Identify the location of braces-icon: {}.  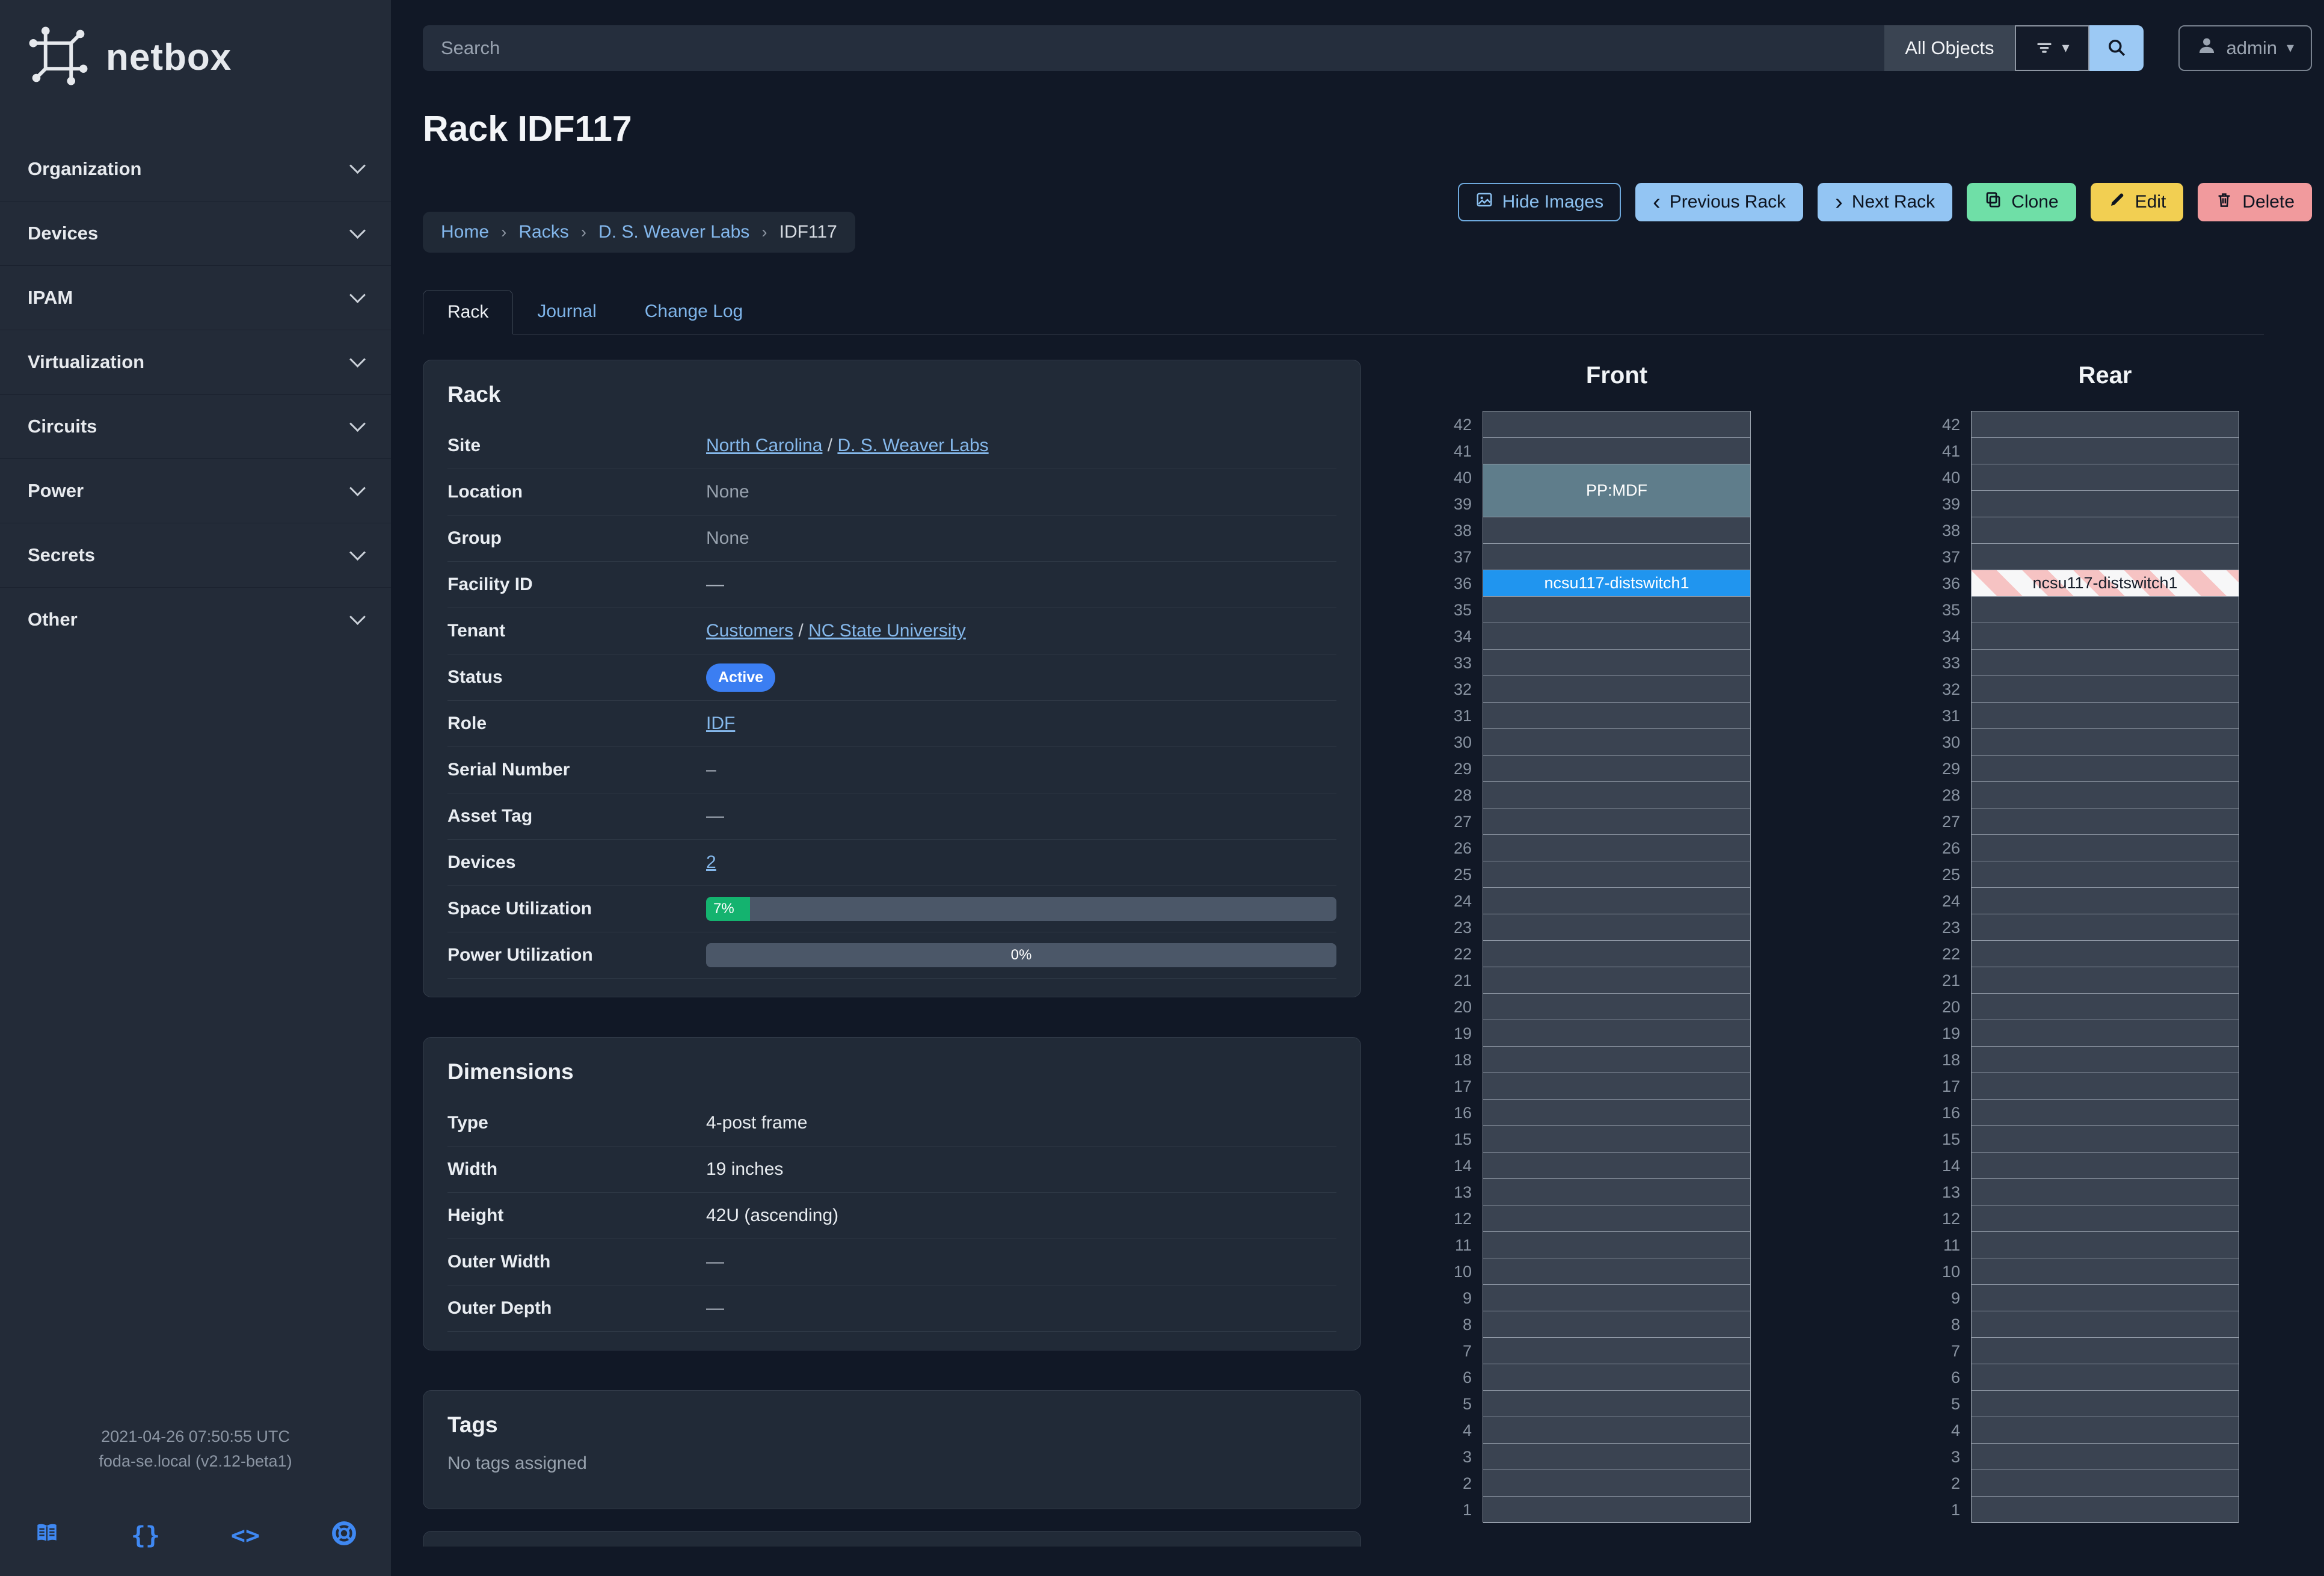
(145, 1536).